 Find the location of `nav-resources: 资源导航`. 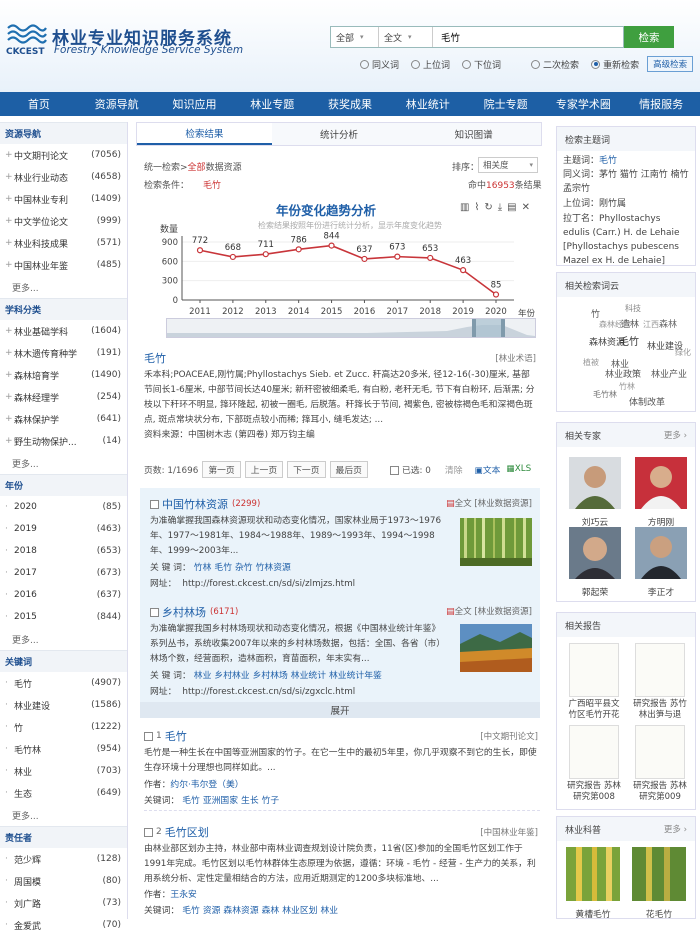

nav-resources: 资源导航 is located at coordinates (117, 104).